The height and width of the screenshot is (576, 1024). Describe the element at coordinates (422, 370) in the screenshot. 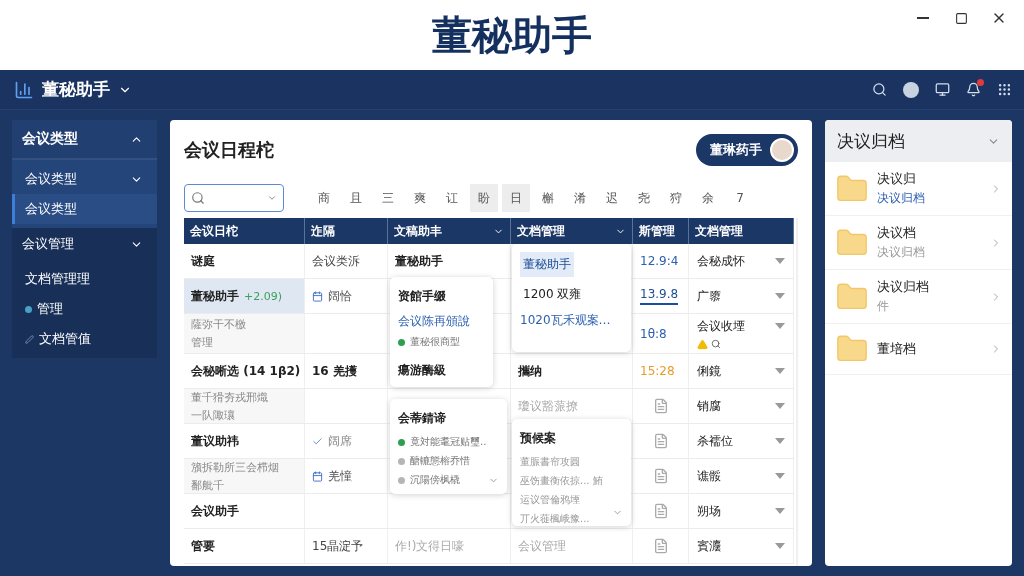

I see `card-title: 瘍游酶級` at that location.